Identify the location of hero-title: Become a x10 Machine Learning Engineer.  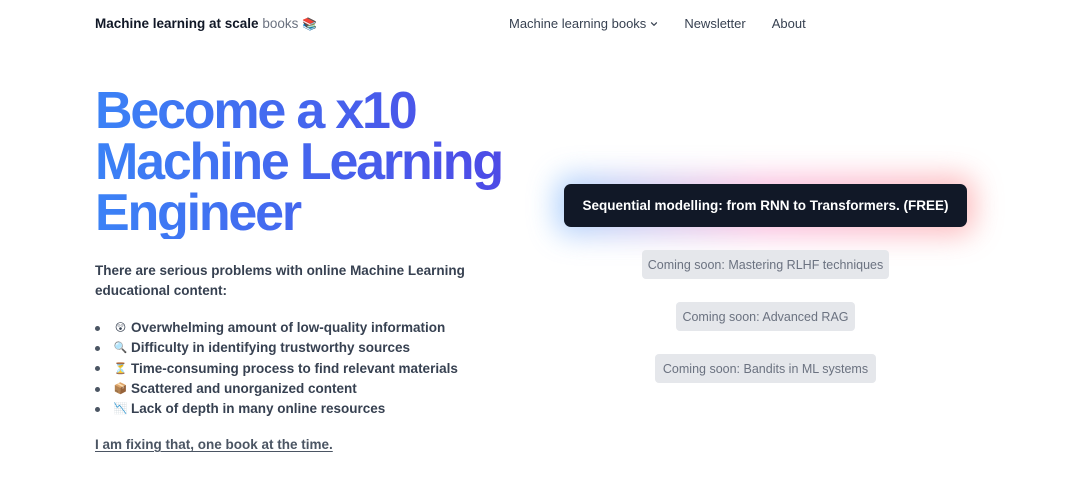
(315, 162).